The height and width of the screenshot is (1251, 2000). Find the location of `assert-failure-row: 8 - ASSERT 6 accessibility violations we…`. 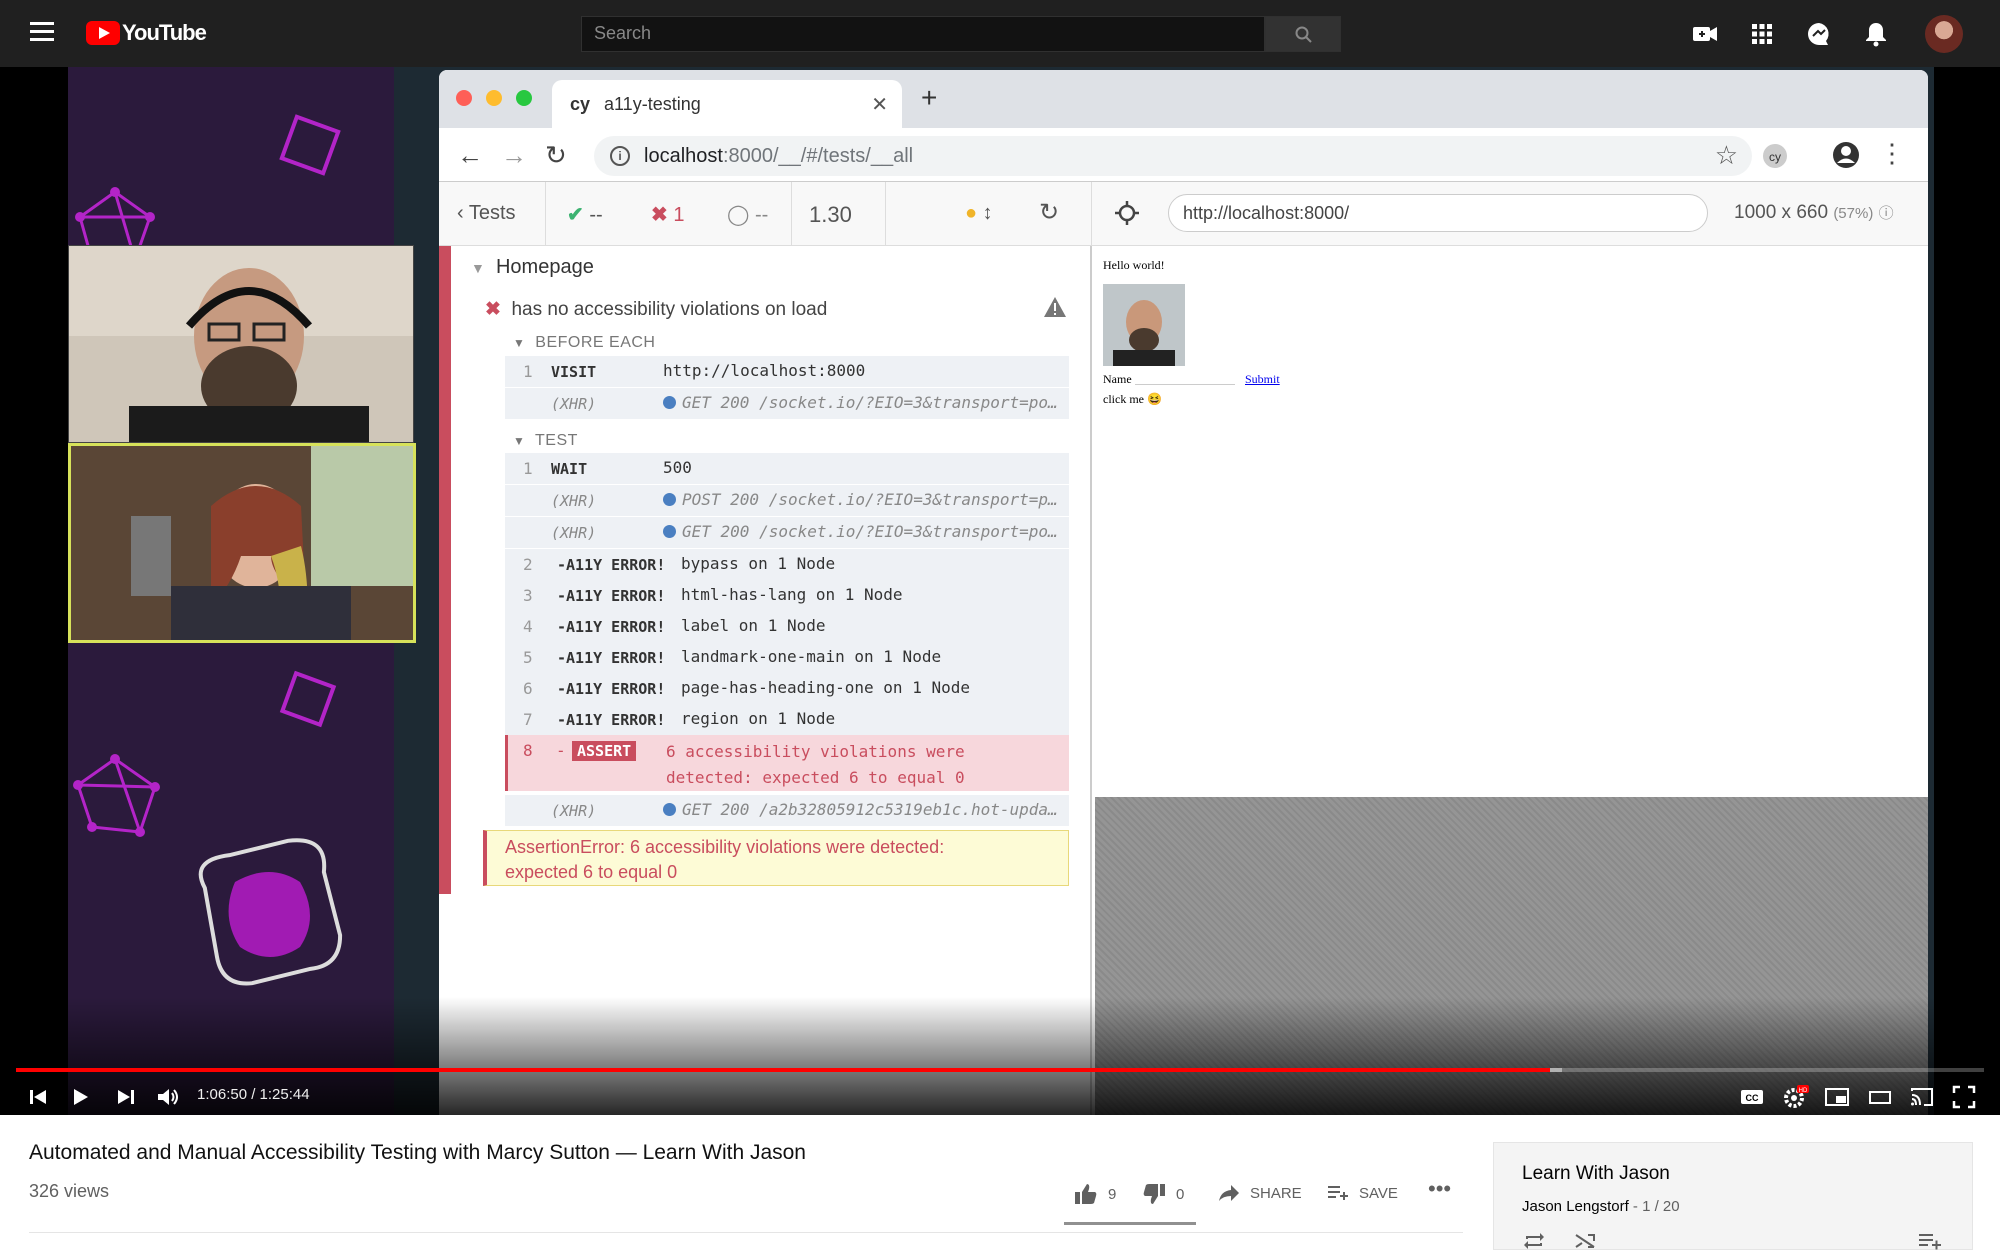

assert-failure-row: 8 - ASSERT 6 accessibility violations we… is located at coordinates (787, 763).